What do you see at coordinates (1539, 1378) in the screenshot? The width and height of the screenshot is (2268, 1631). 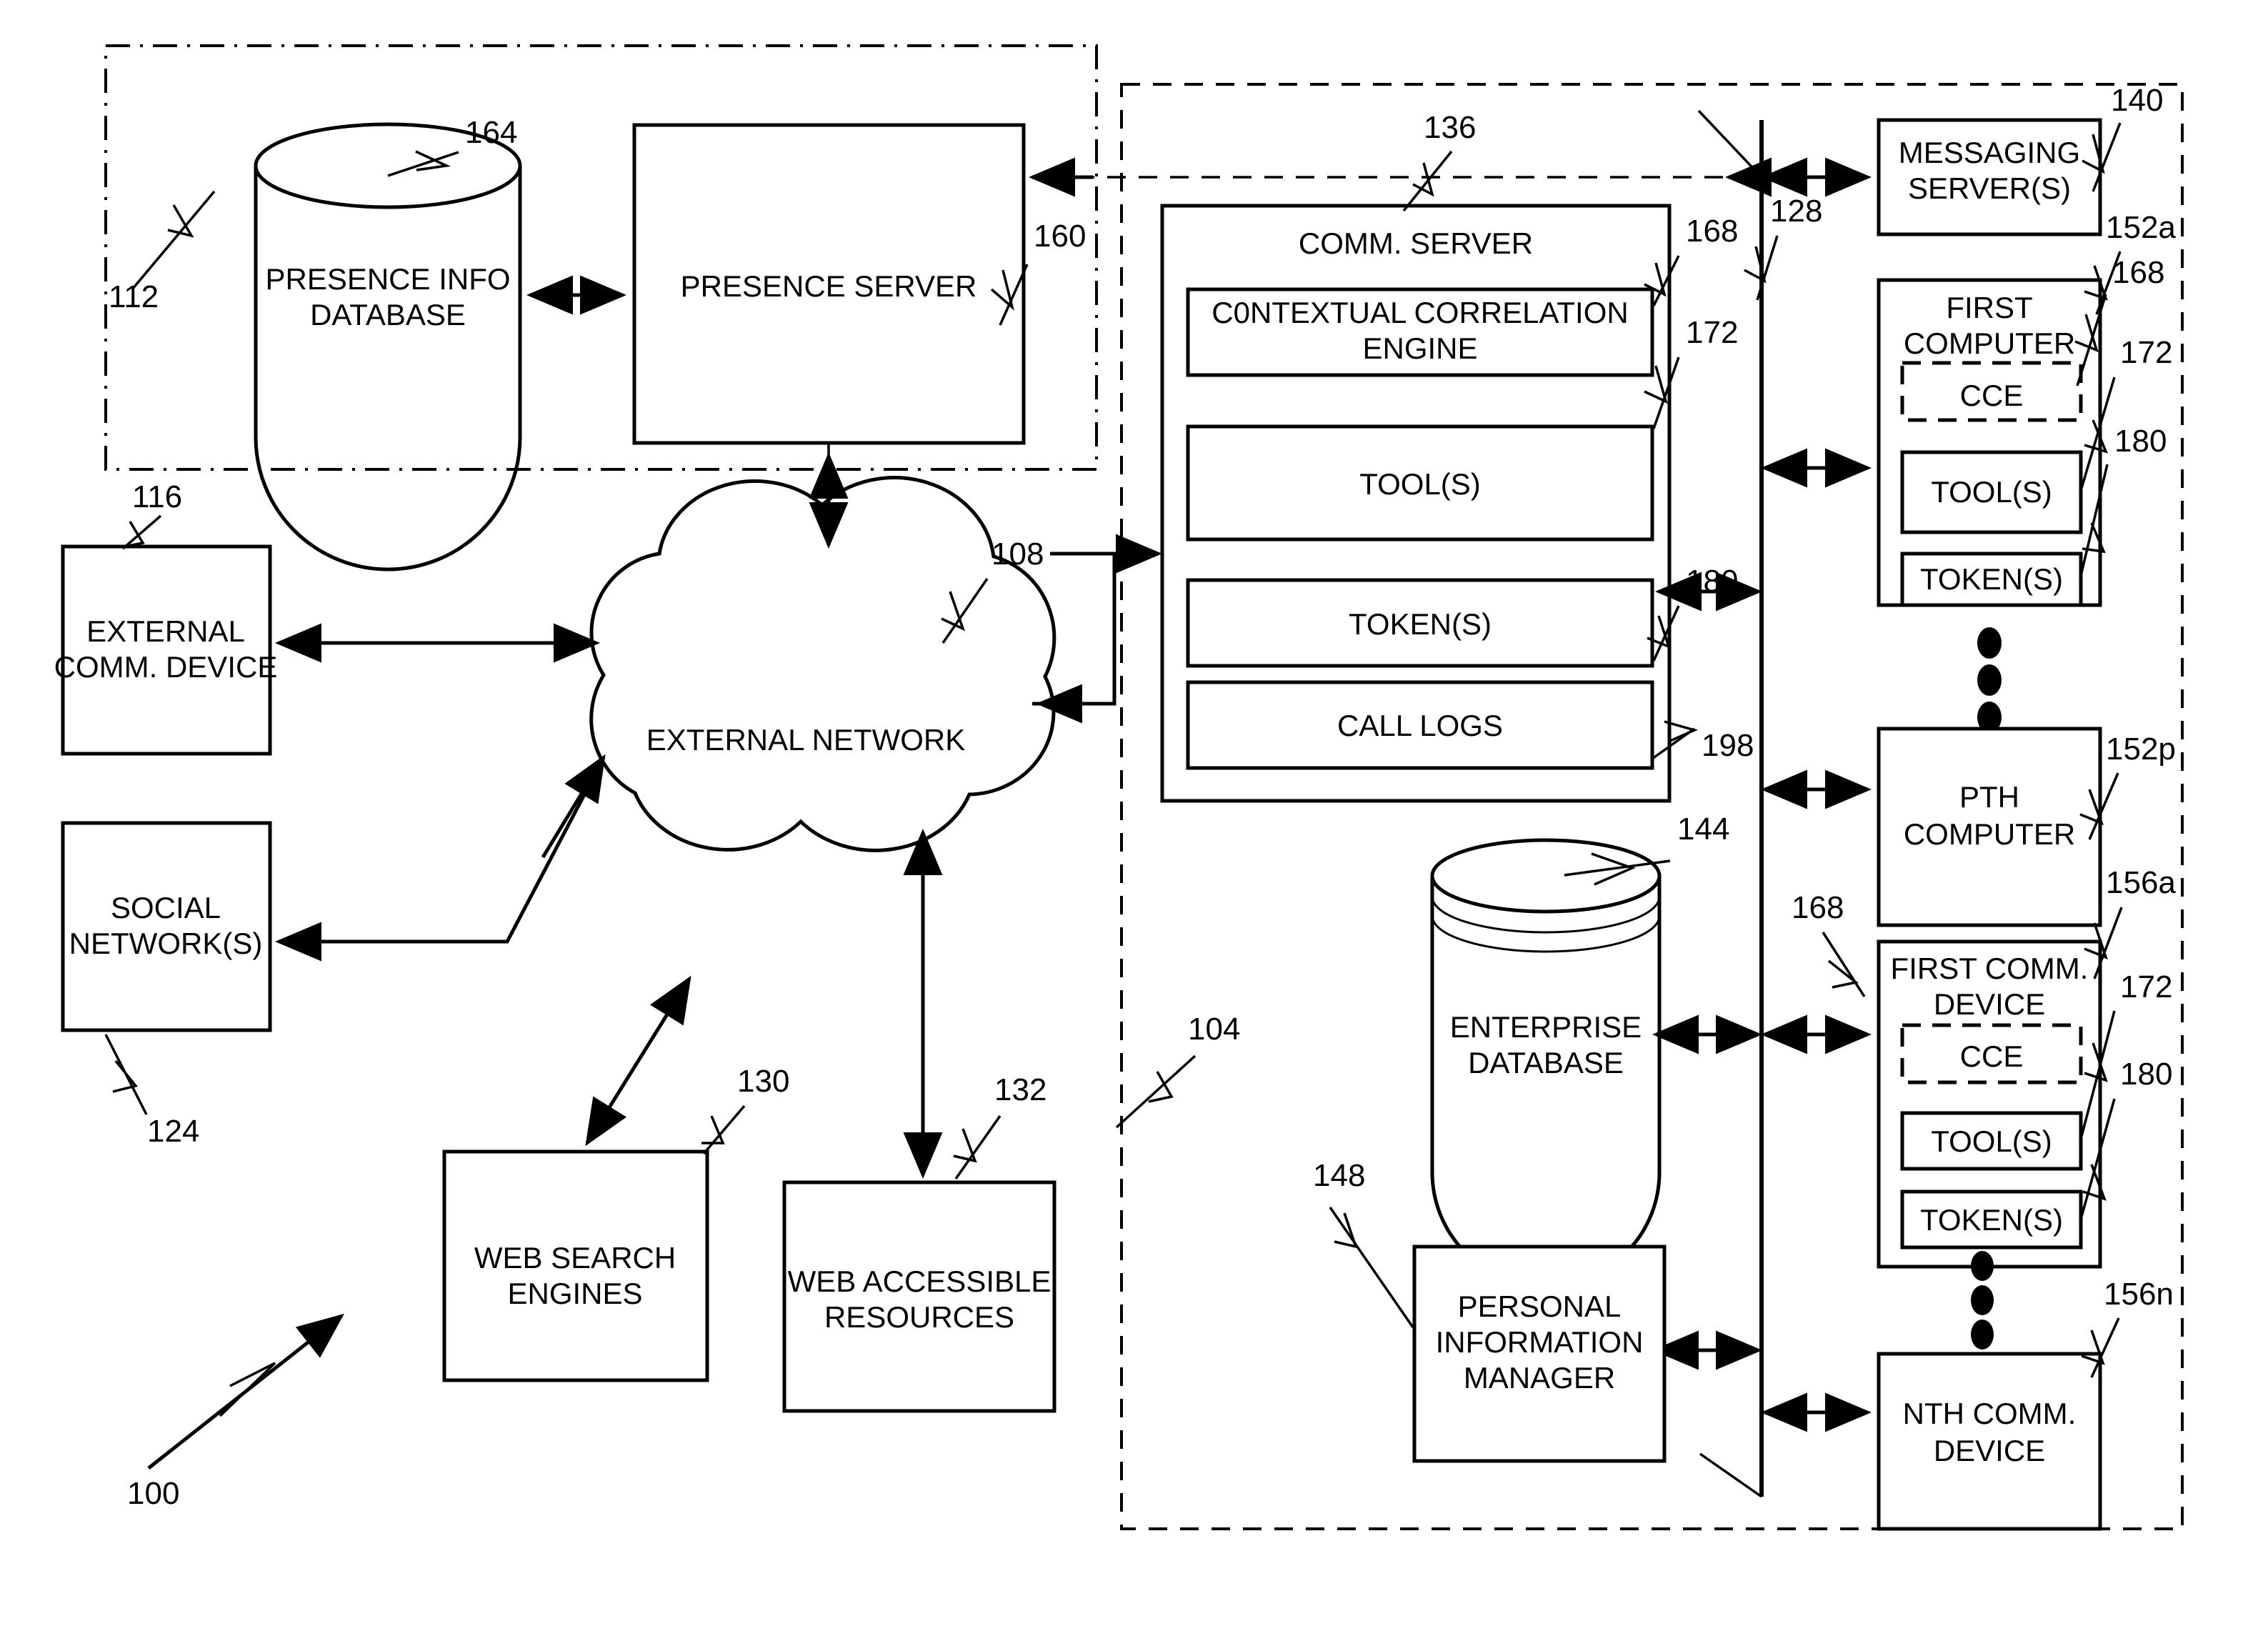 I see `pim-label-3: MANAGER` at bounding box center [1539, 1378].